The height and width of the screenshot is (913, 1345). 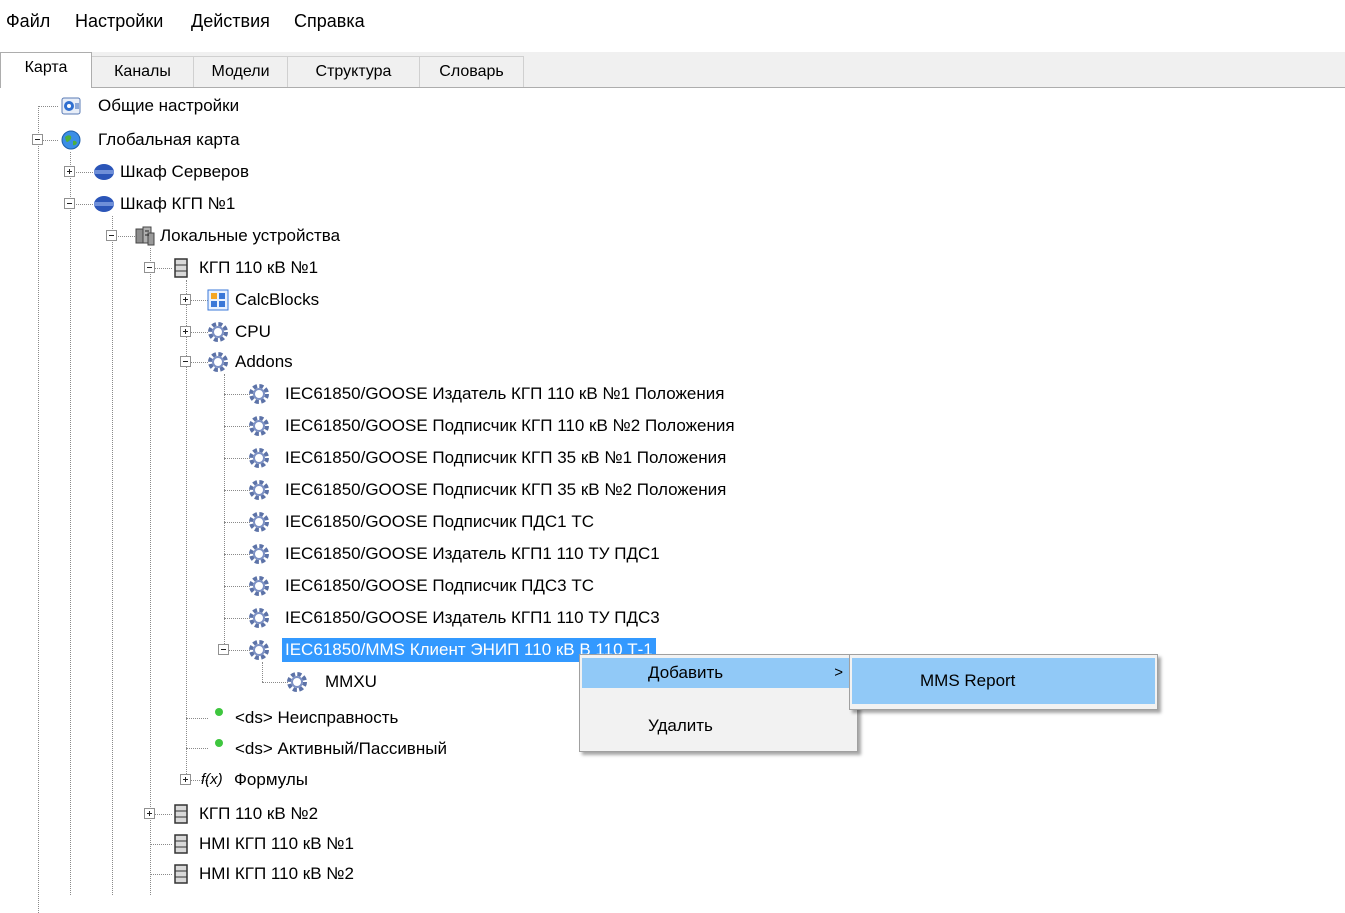 I want to click on tree-node-kgp-110-1: КГП 110 кВ №1, so click(x=258, y=268).